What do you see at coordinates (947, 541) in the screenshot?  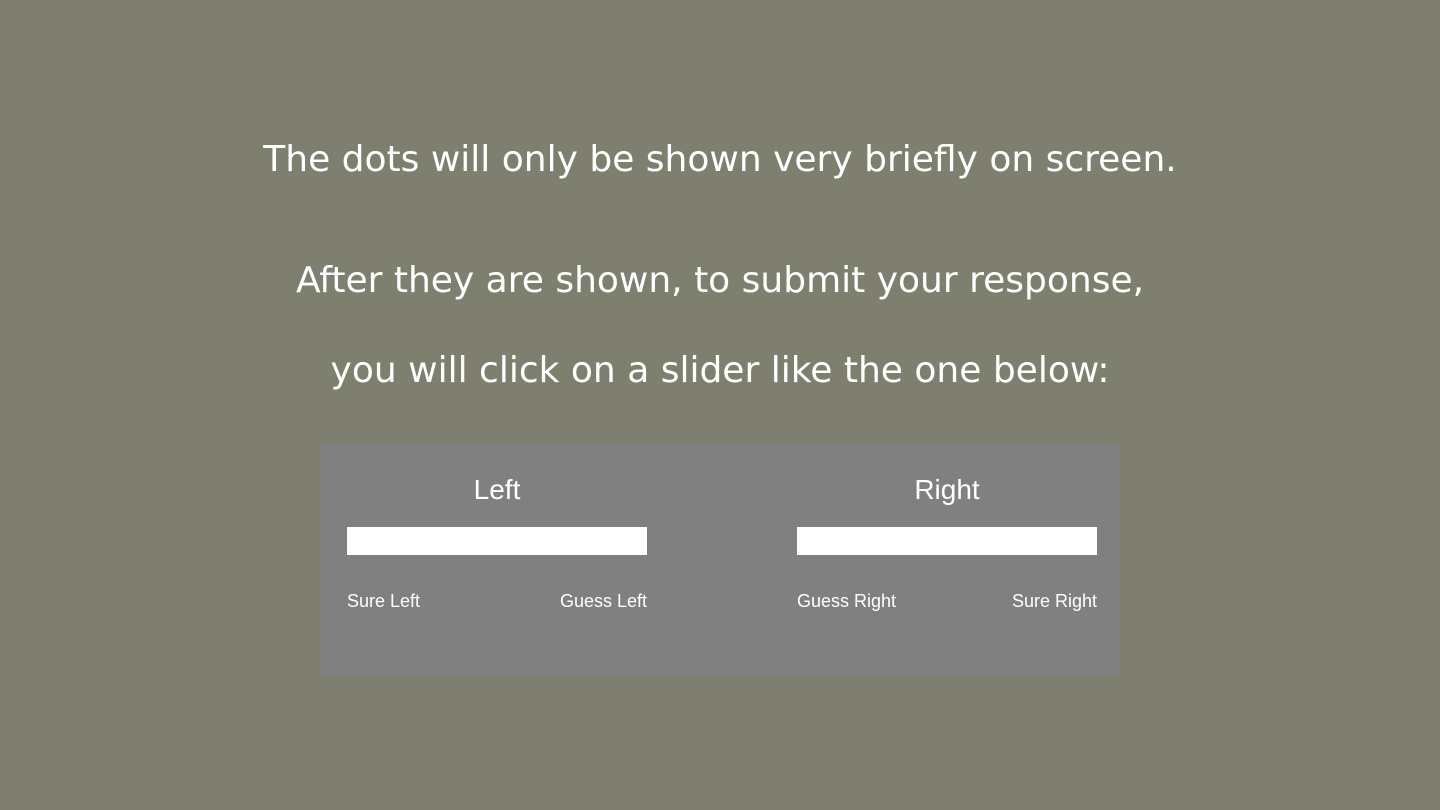 I see `right-slider-track` at bounding box center [947, 541].